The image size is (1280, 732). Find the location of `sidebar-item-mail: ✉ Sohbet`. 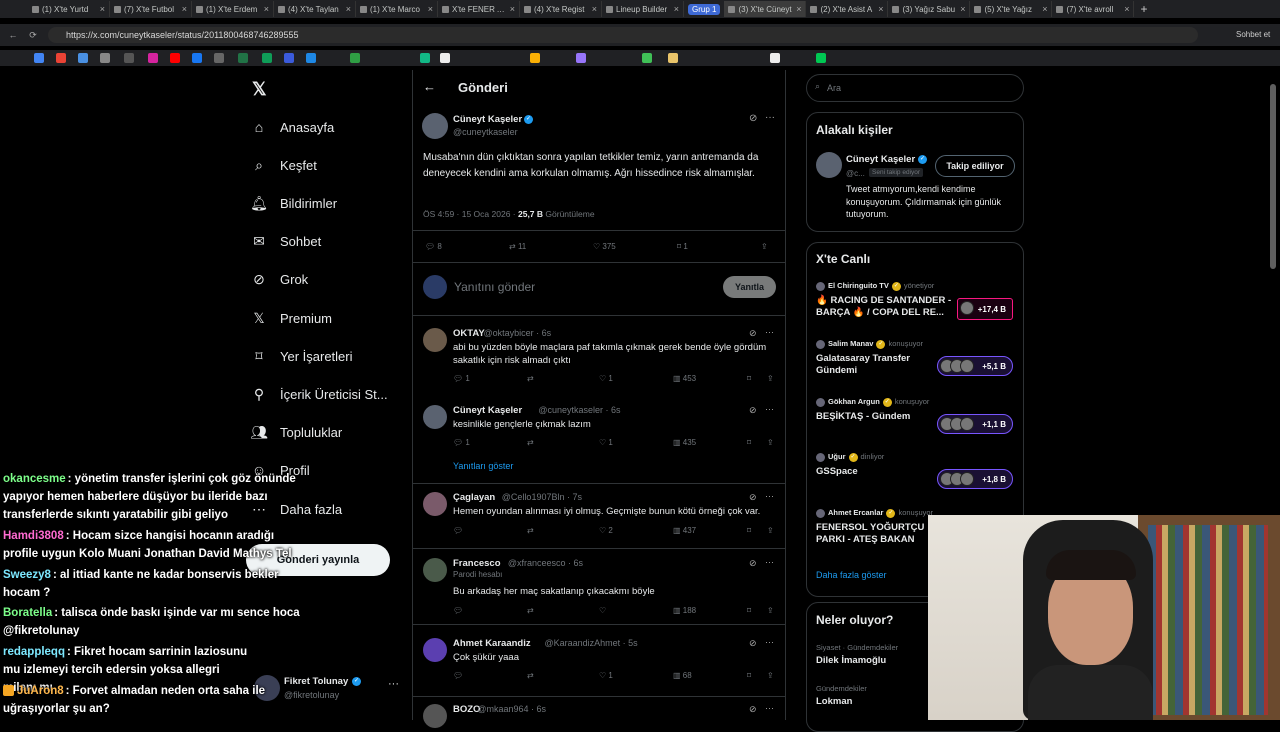

sidebar-item-mail: ✉ Sohbet is located at coordinates (285, 241).